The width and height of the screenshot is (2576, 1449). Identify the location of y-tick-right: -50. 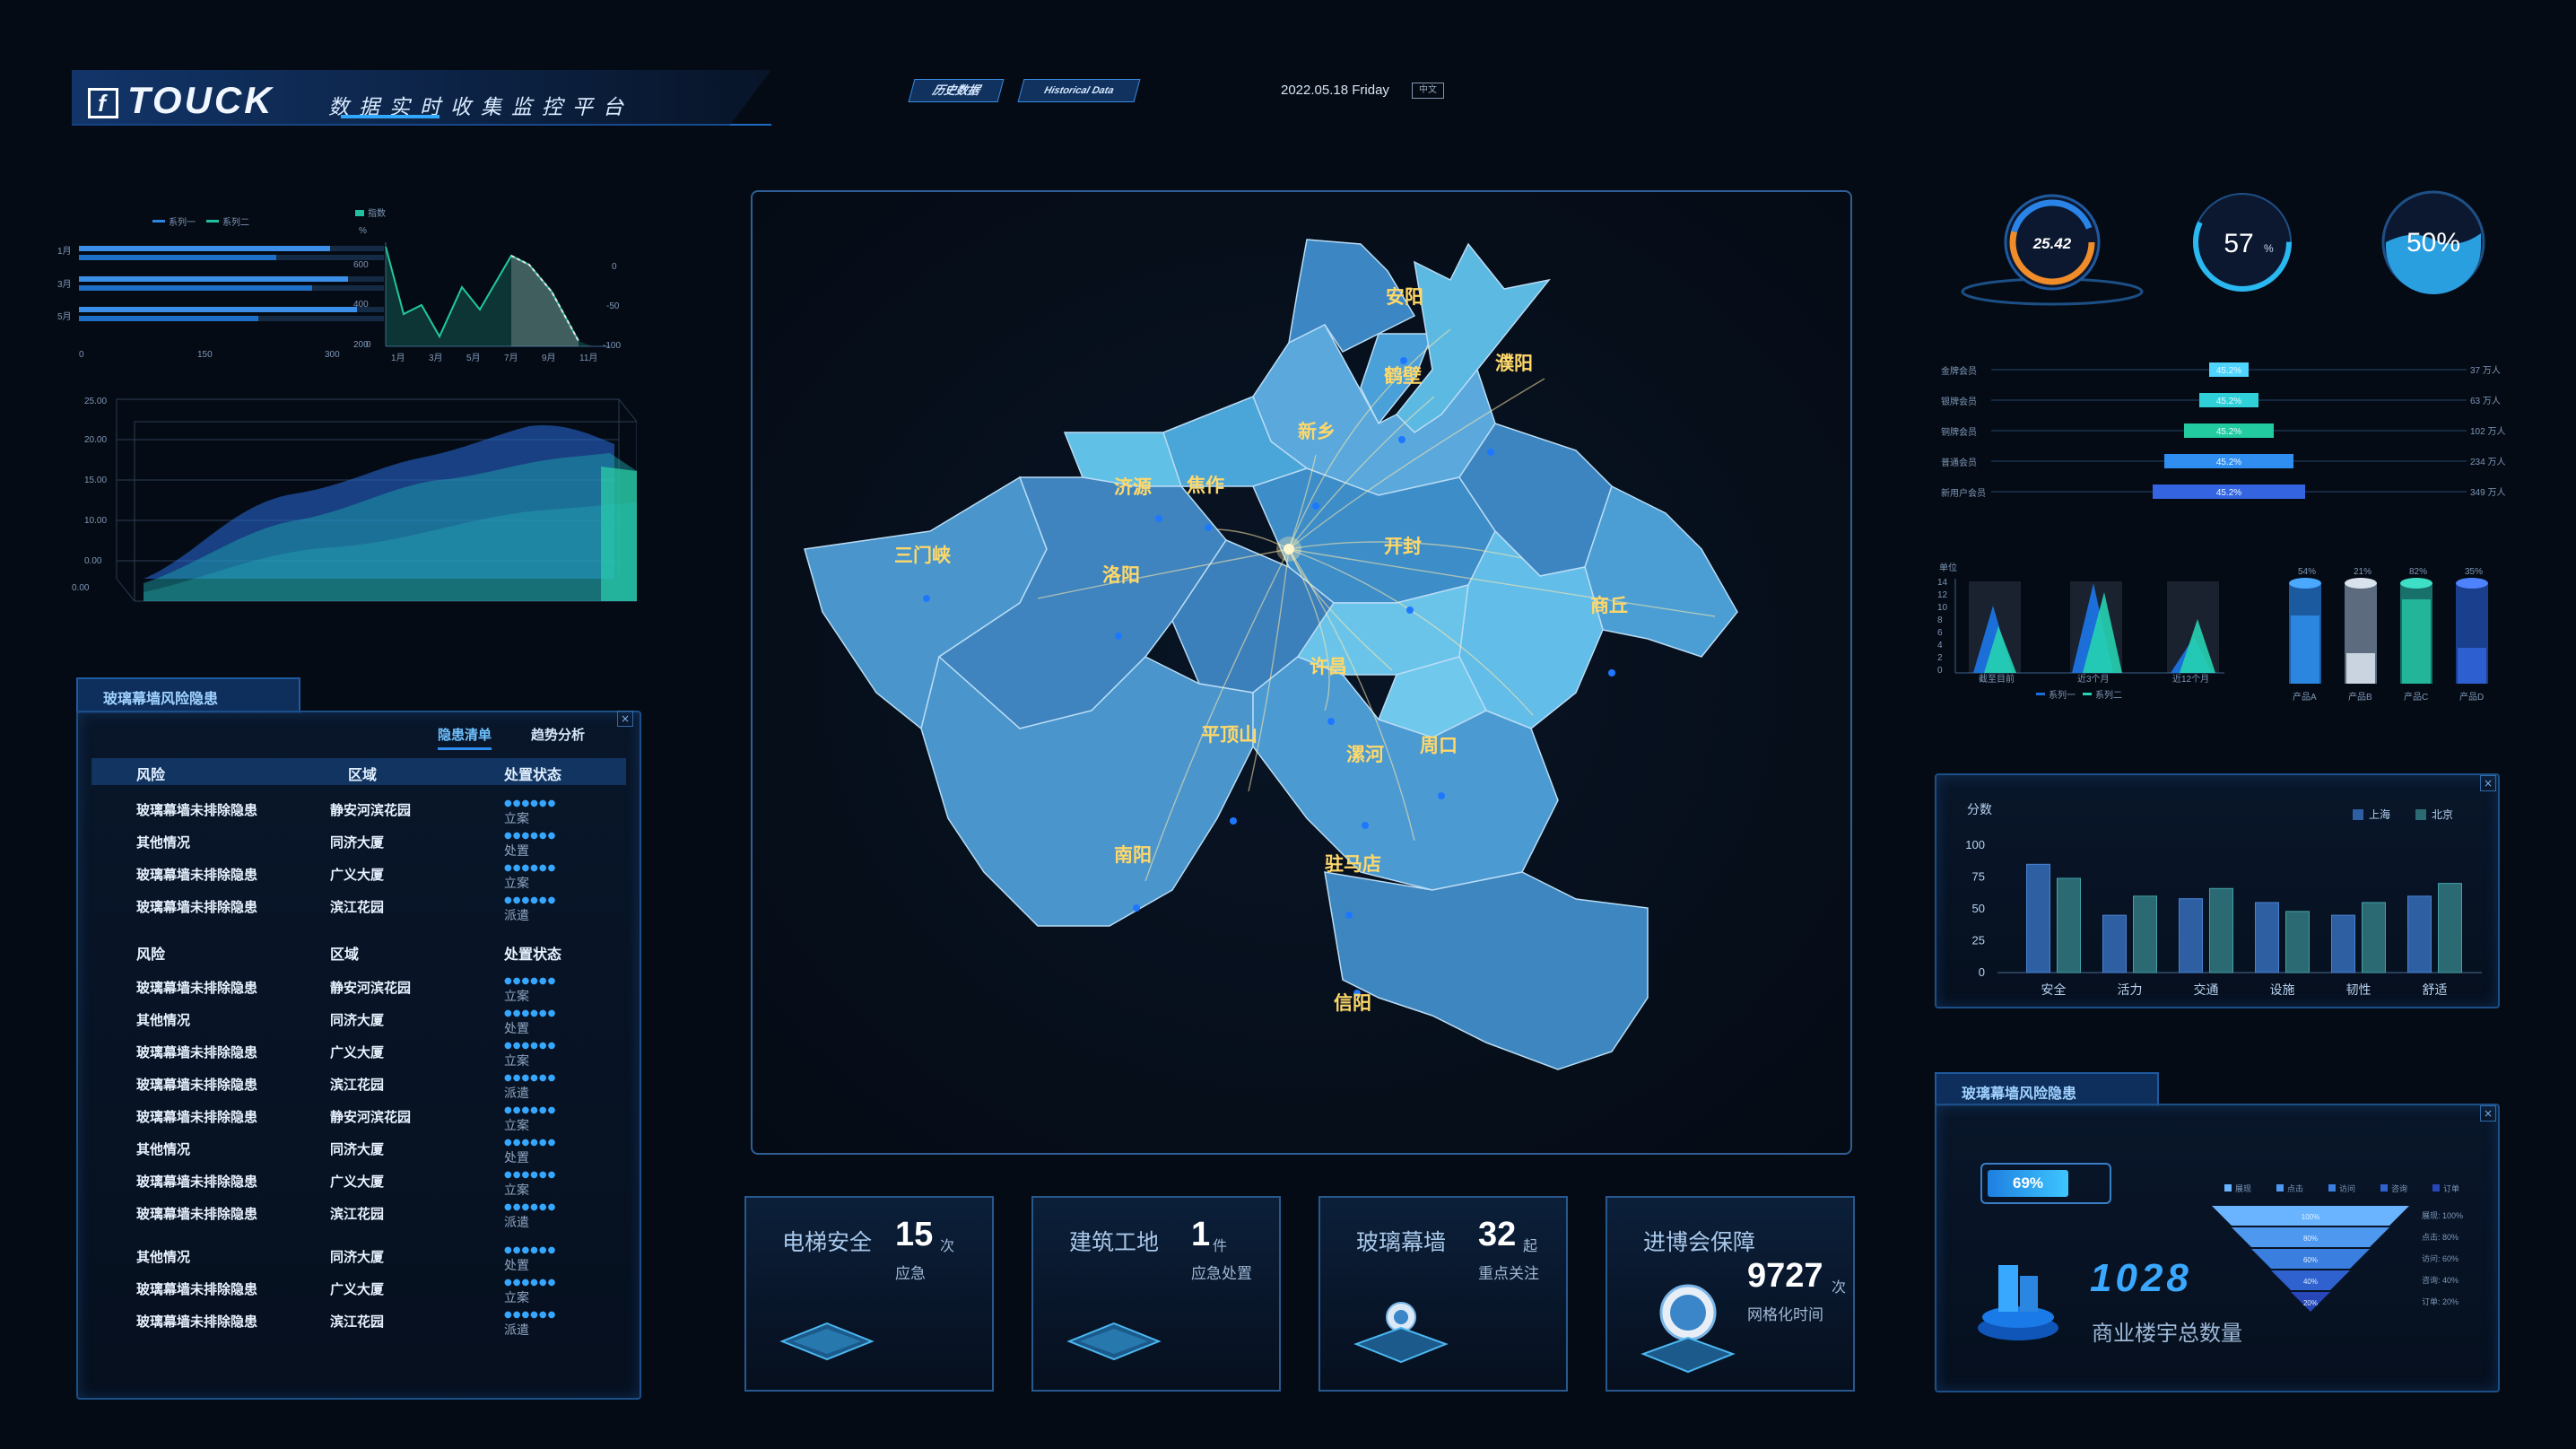
(613, 306).